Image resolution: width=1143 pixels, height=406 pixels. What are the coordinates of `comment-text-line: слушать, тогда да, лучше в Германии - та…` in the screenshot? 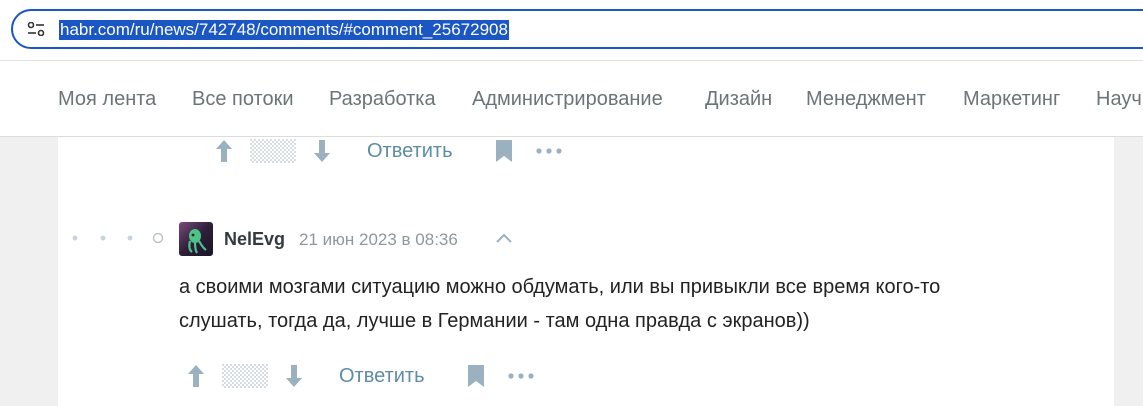 It's located at (494, 321).